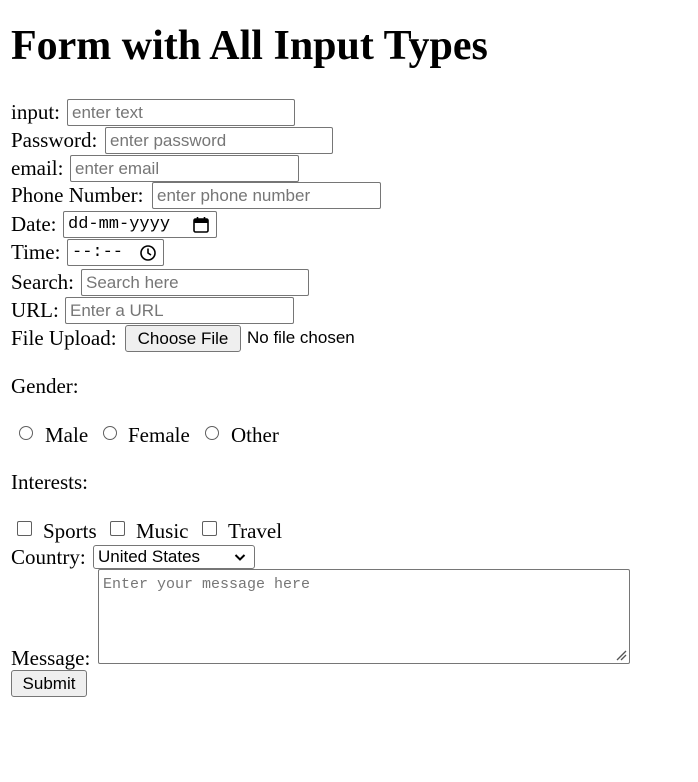 This screenshot has height=782, width=698. What do you see at coordinates (110, 433) in the screenshot?
I see `gender-female-radio` at bounding box center [110, 433].